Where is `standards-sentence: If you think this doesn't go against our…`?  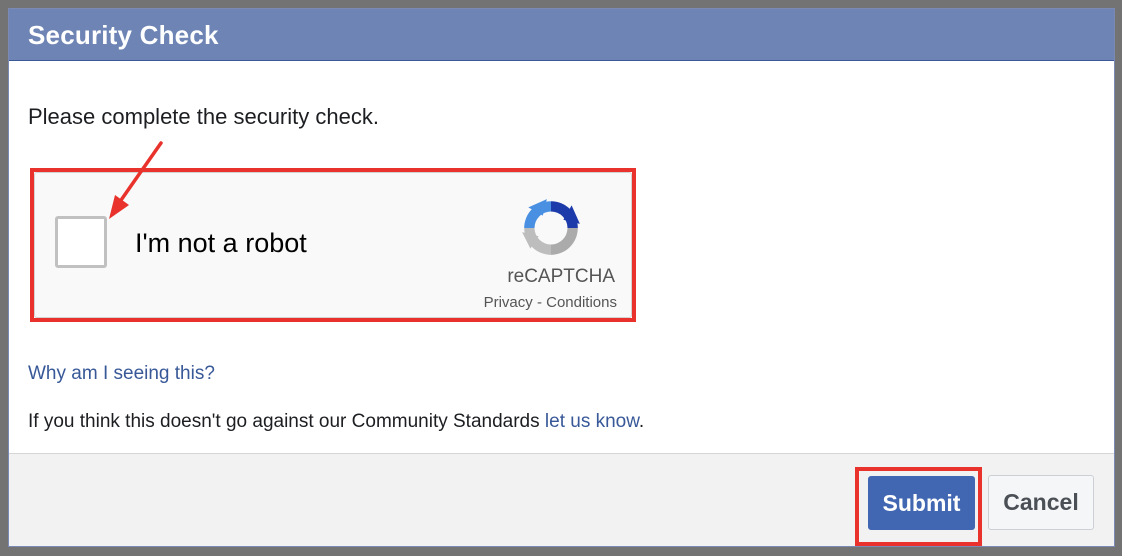
standards-sentence: If you think this doesn't go against our… is located at coordinates (284, 421).